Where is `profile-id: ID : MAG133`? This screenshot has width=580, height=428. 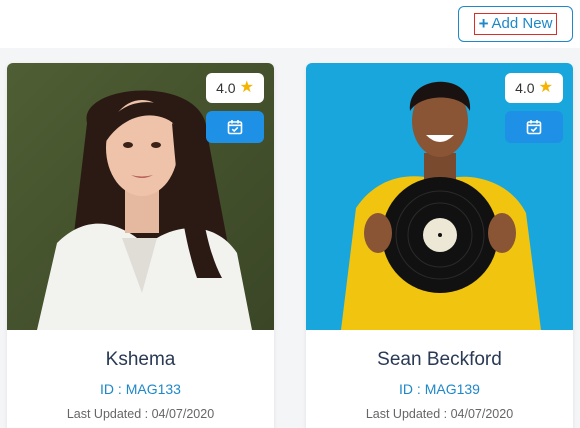 profile-id: ID : MAG133 is located at coordinates (140, 389).